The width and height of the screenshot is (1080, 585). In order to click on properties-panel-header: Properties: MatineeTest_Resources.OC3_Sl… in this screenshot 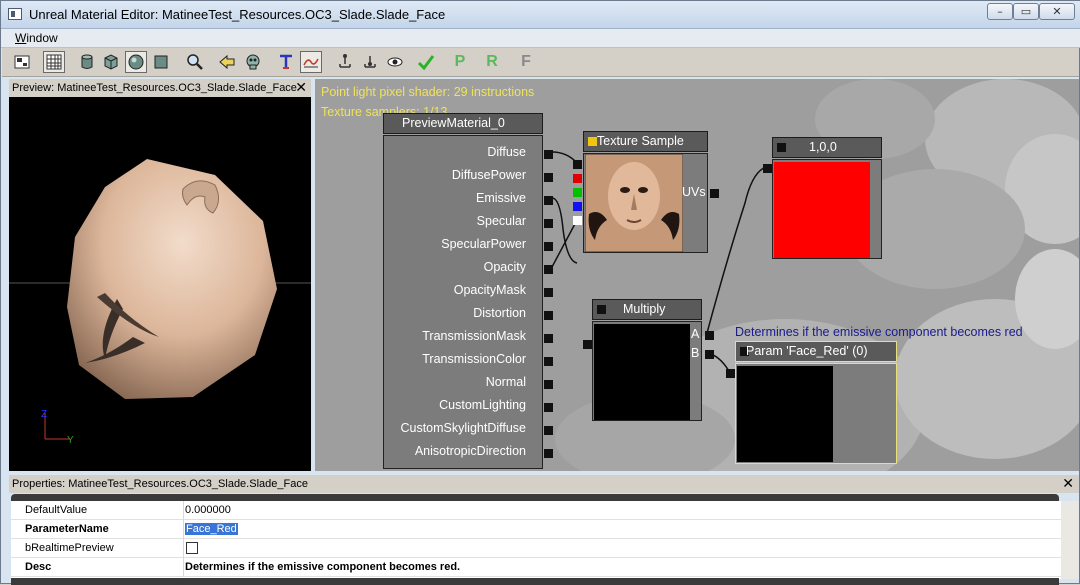, I will do `click(544, 484)`.